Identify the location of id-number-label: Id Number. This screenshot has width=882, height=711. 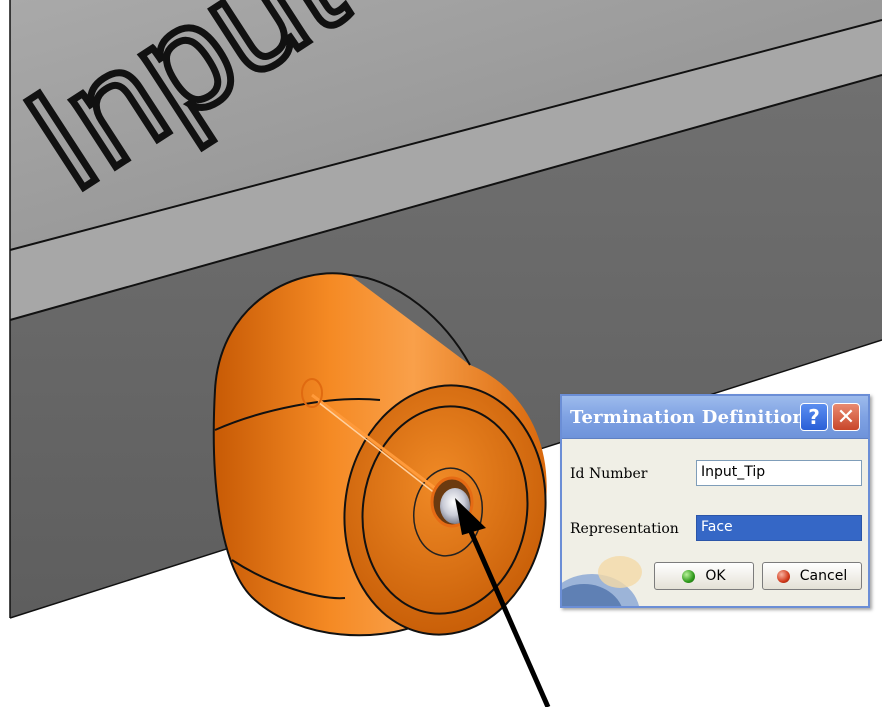
(609, 474).